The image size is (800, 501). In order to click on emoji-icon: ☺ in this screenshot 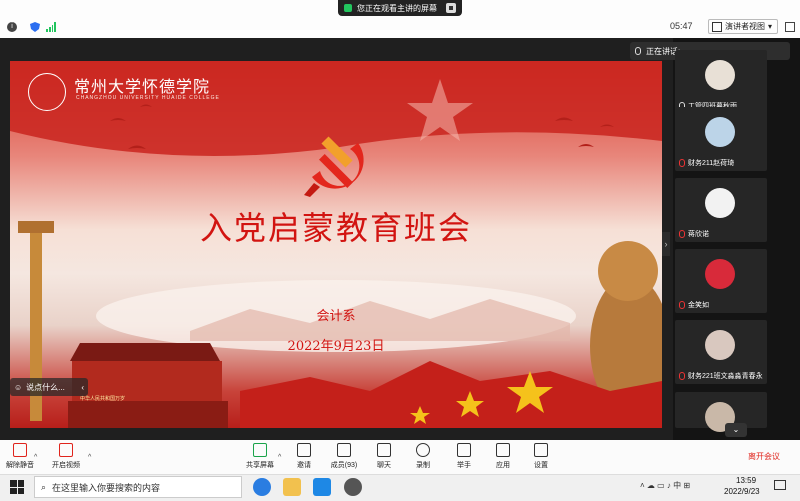, I will do `click(18, 387)`.